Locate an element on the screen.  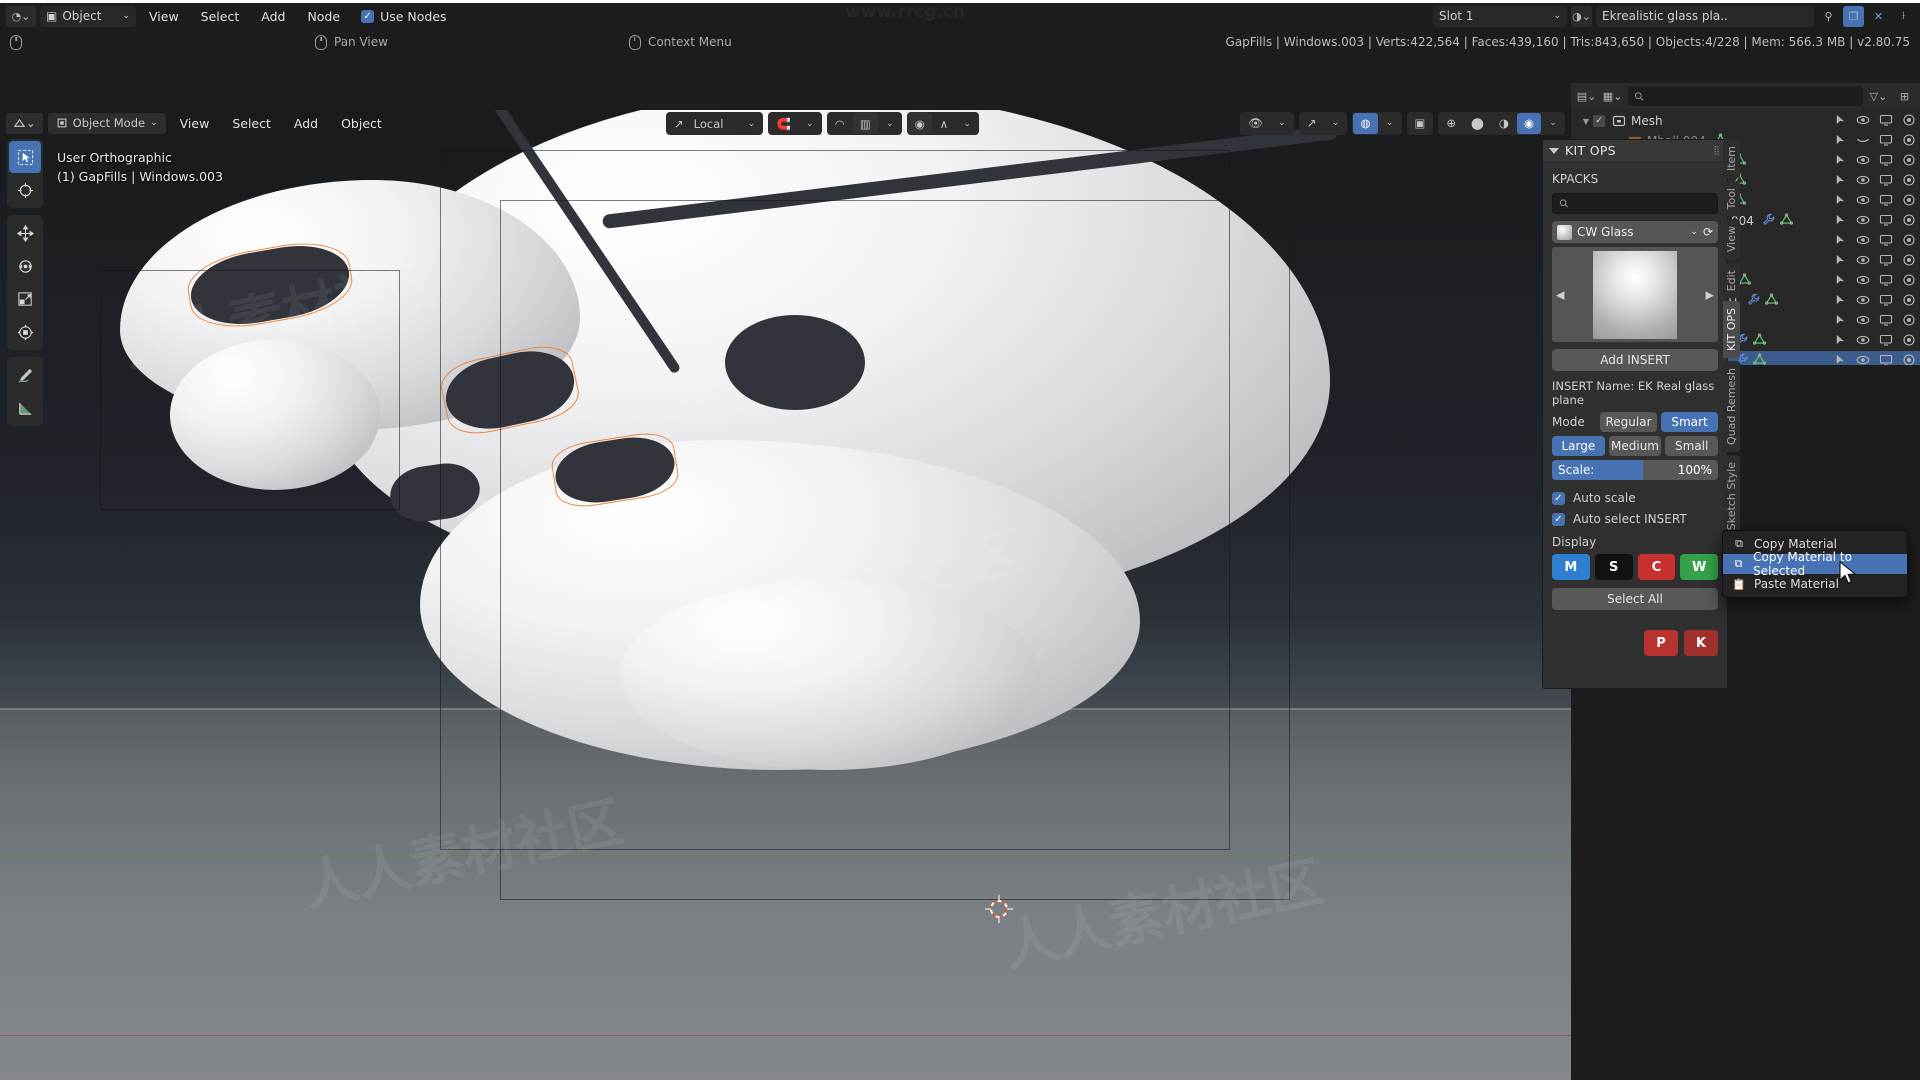
overlay-chevron-down-icon: ⌄ is located at coordinates (1390, 123).